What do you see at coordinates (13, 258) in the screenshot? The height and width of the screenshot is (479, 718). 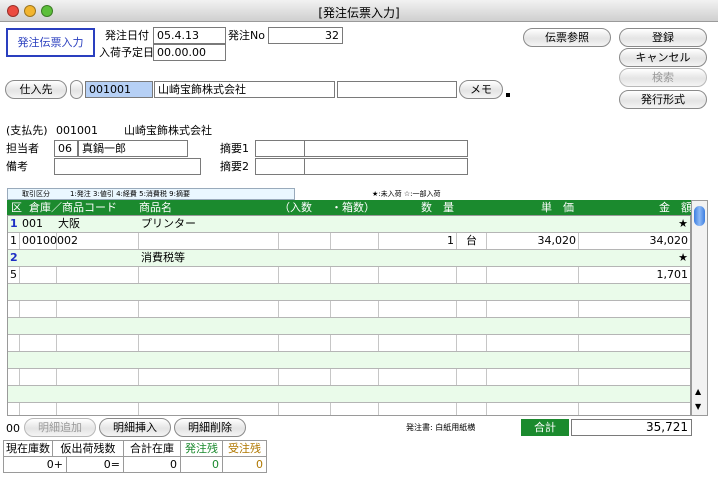 I see `cell-kubun: 2` at bounding box center [13, 258].